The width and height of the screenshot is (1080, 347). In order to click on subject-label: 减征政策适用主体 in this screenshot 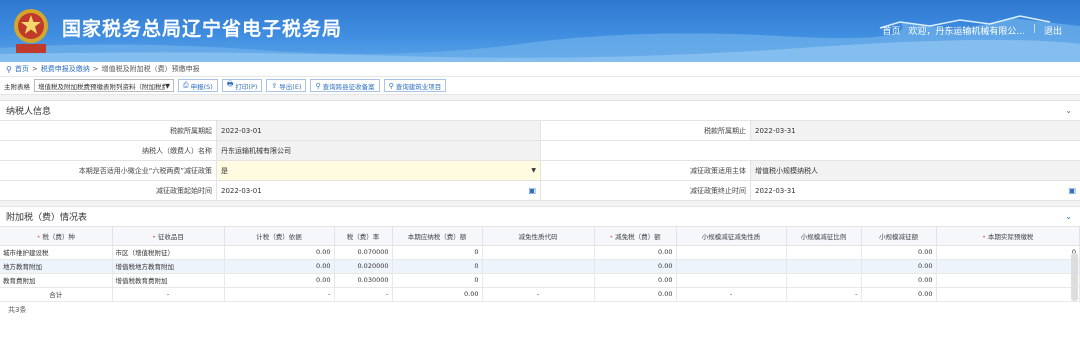, I will do `click(645, 170)`.